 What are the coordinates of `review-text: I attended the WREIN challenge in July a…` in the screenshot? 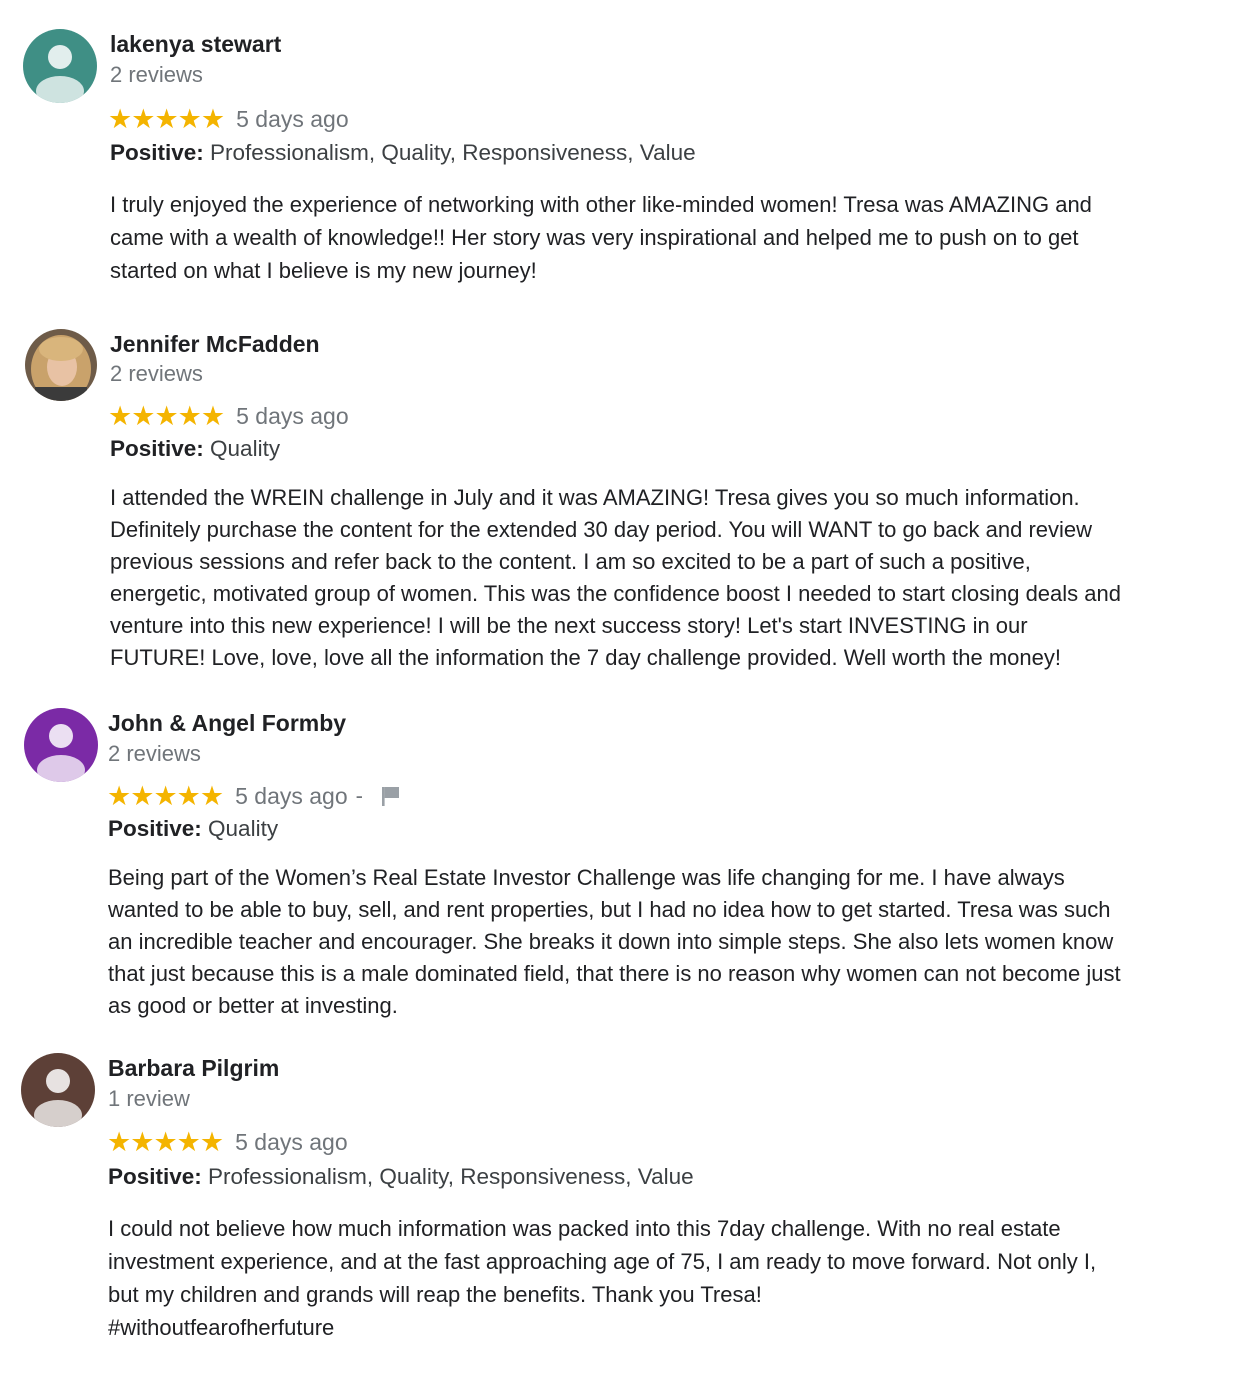 It's located at (660, 578).